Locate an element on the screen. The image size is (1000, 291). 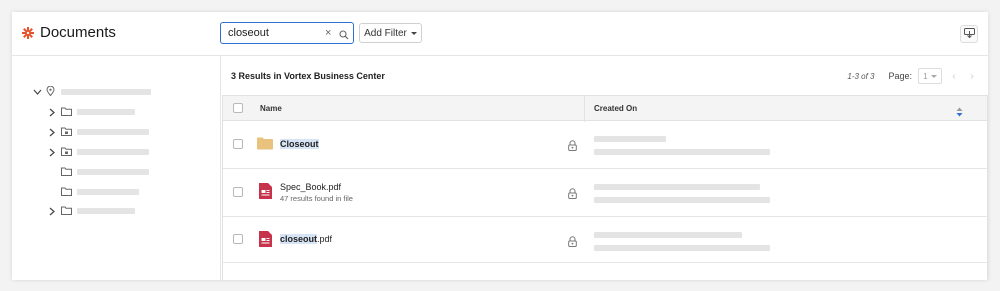
pagination: 1-3 of 3 Page: 1 ‹ › is located at coordinates (912, 76).